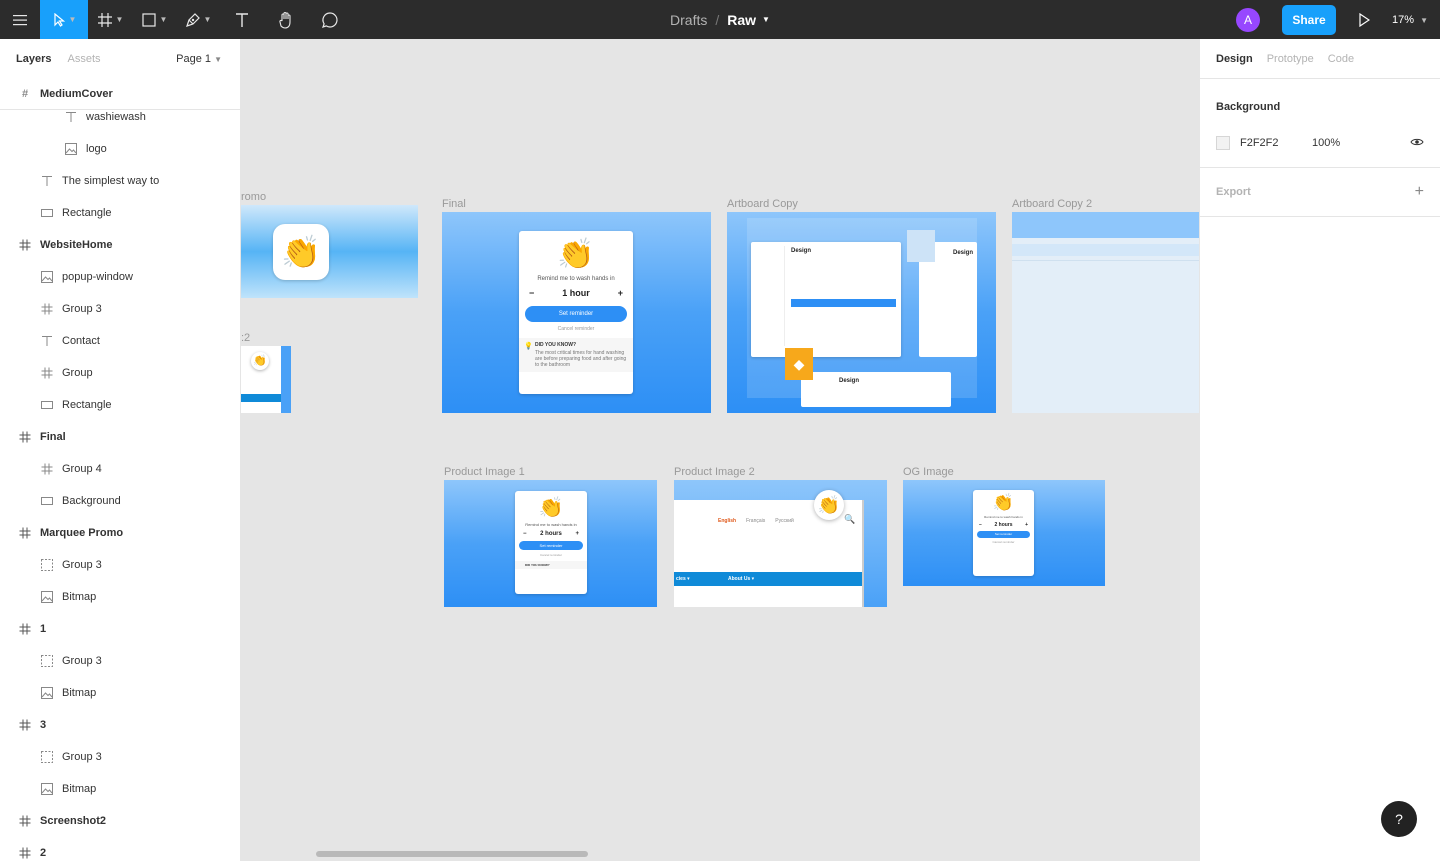 The image size is (1440, 861). What do you see at coordinates (1234, 59) in the screenshot?
I see `tab-design: Design` at bounding box center [1234, 59].